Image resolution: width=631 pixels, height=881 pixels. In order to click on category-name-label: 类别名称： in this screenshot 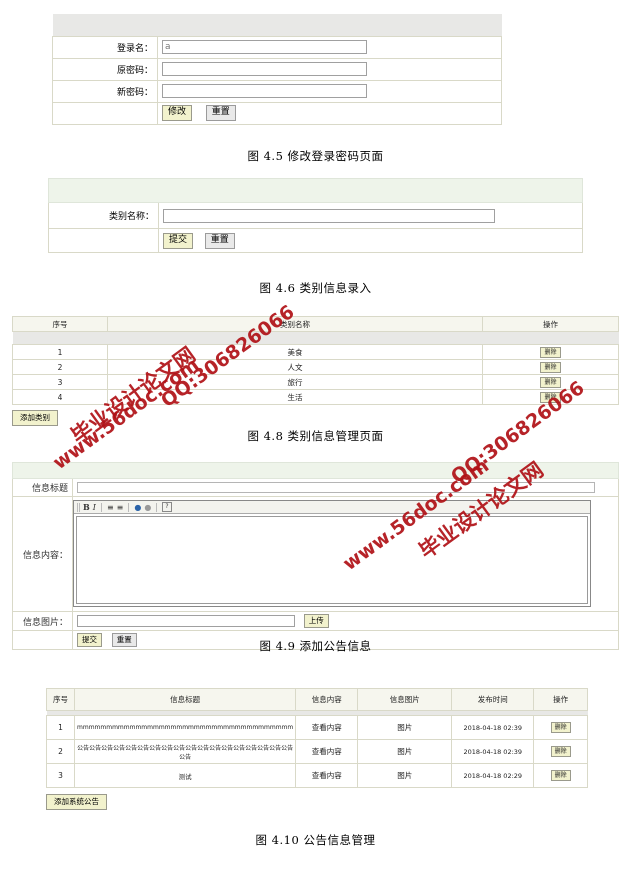, I will do `click(103, 215)`.